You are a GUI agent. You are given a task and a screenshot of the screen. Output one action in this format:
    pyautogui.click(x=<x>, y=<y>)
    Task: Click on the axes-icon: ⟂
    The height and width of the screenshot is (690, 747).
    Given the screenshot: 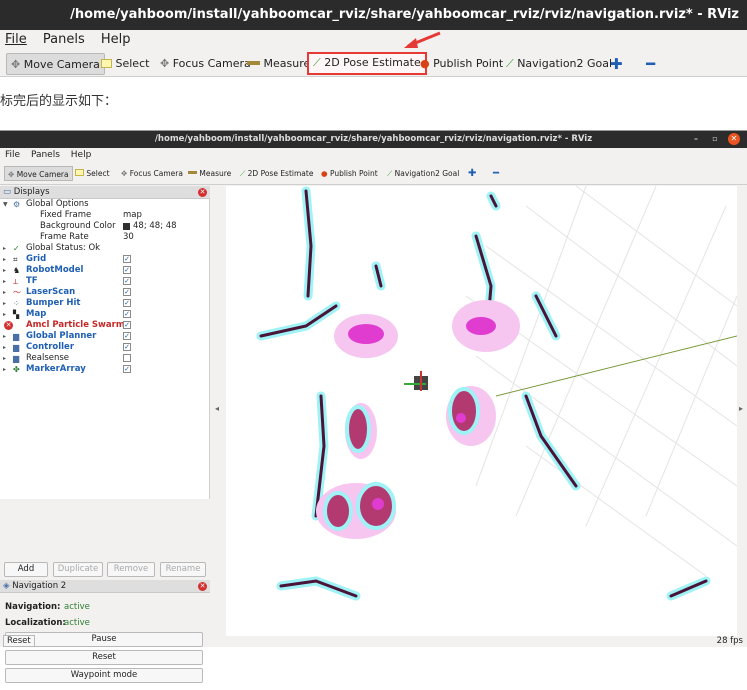 What is the action you would take?
    pyautogui.click(x=16, y=281)
    